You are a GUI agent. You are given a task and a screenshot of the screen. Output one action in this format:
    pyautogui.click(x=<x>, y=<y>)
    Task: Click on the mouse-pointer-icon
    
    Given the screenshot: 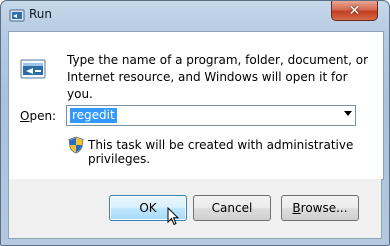 What is the action you would take?
    pyautogui.click(x=173, y=216)
    